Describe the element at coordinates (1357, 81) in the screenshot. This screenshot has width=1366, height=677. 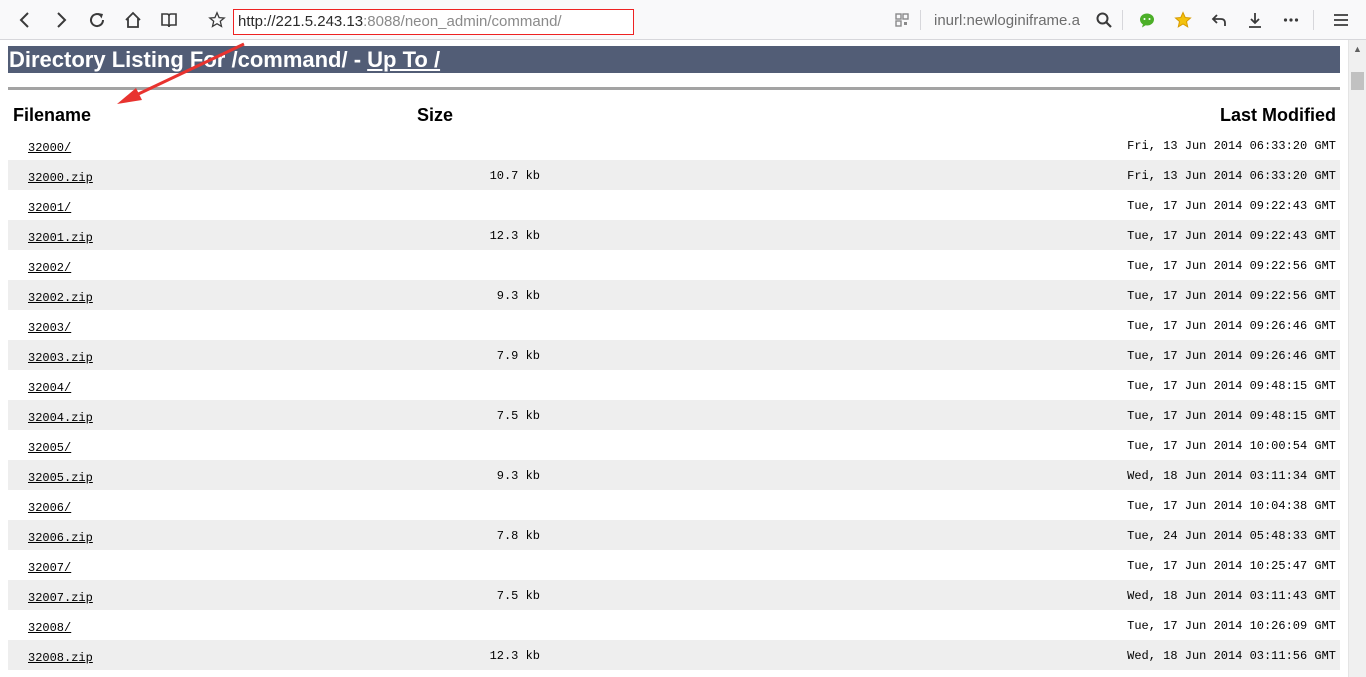
I see `scroll-thumb` at that location.